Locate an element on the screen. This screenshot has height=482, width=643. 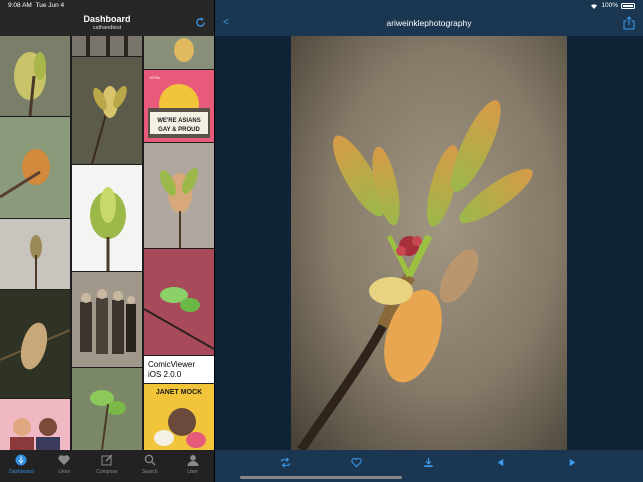
poster-janet-mock: JANET MOCK is located at coordinates (179, 417).